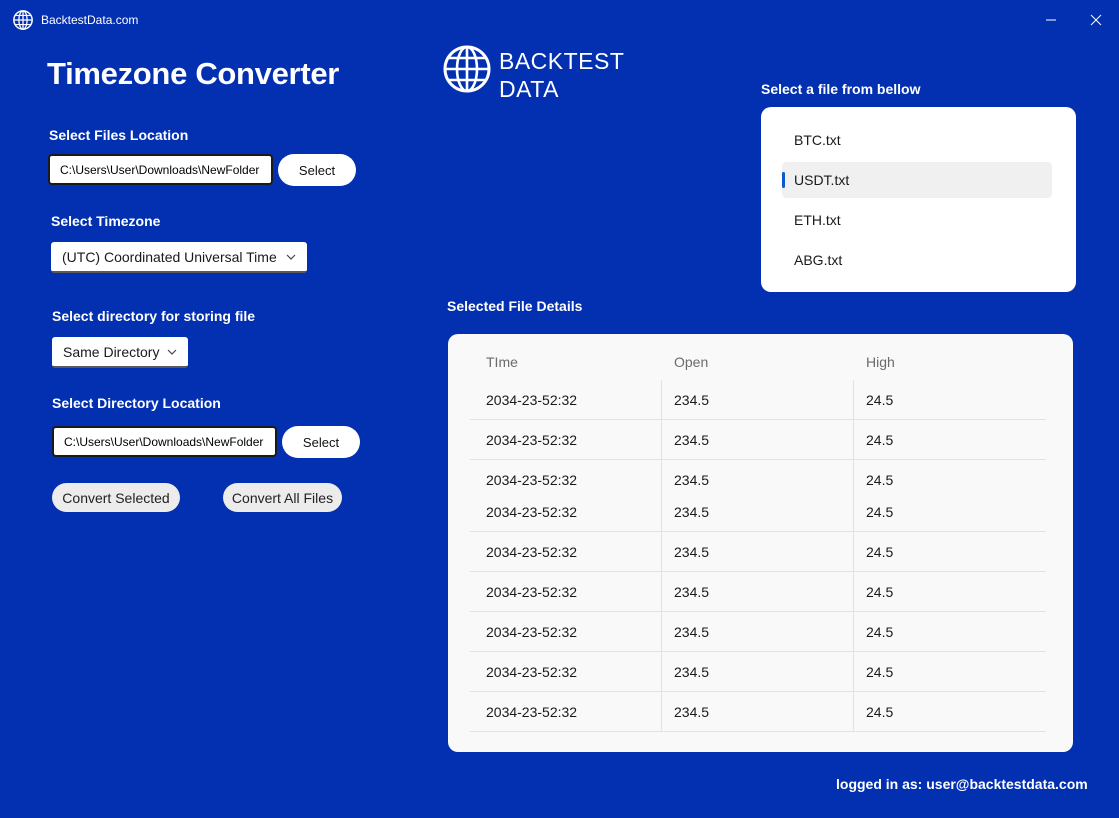 Image resolution: width=1119 pixels, height=818 pixels. Describe the element at coordinates (817, 220) in the screenshot. I see `file-list-item-label: ETH.txt` at that location.